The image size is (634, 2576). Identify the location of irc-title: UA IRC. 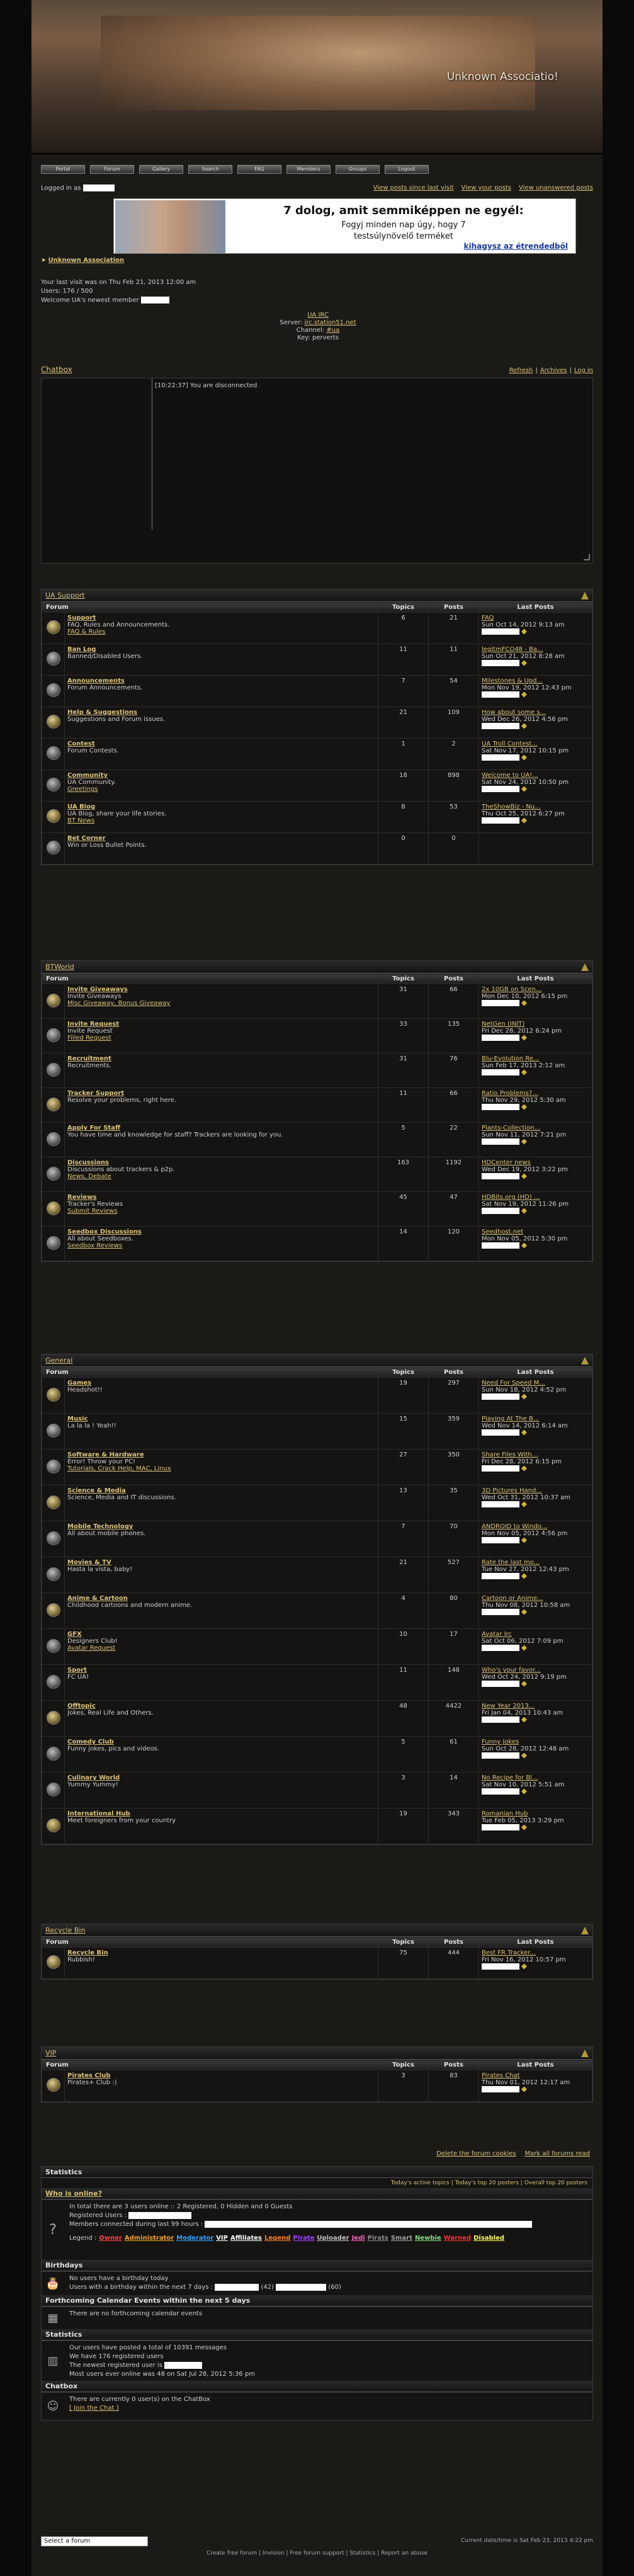
(318, 315).